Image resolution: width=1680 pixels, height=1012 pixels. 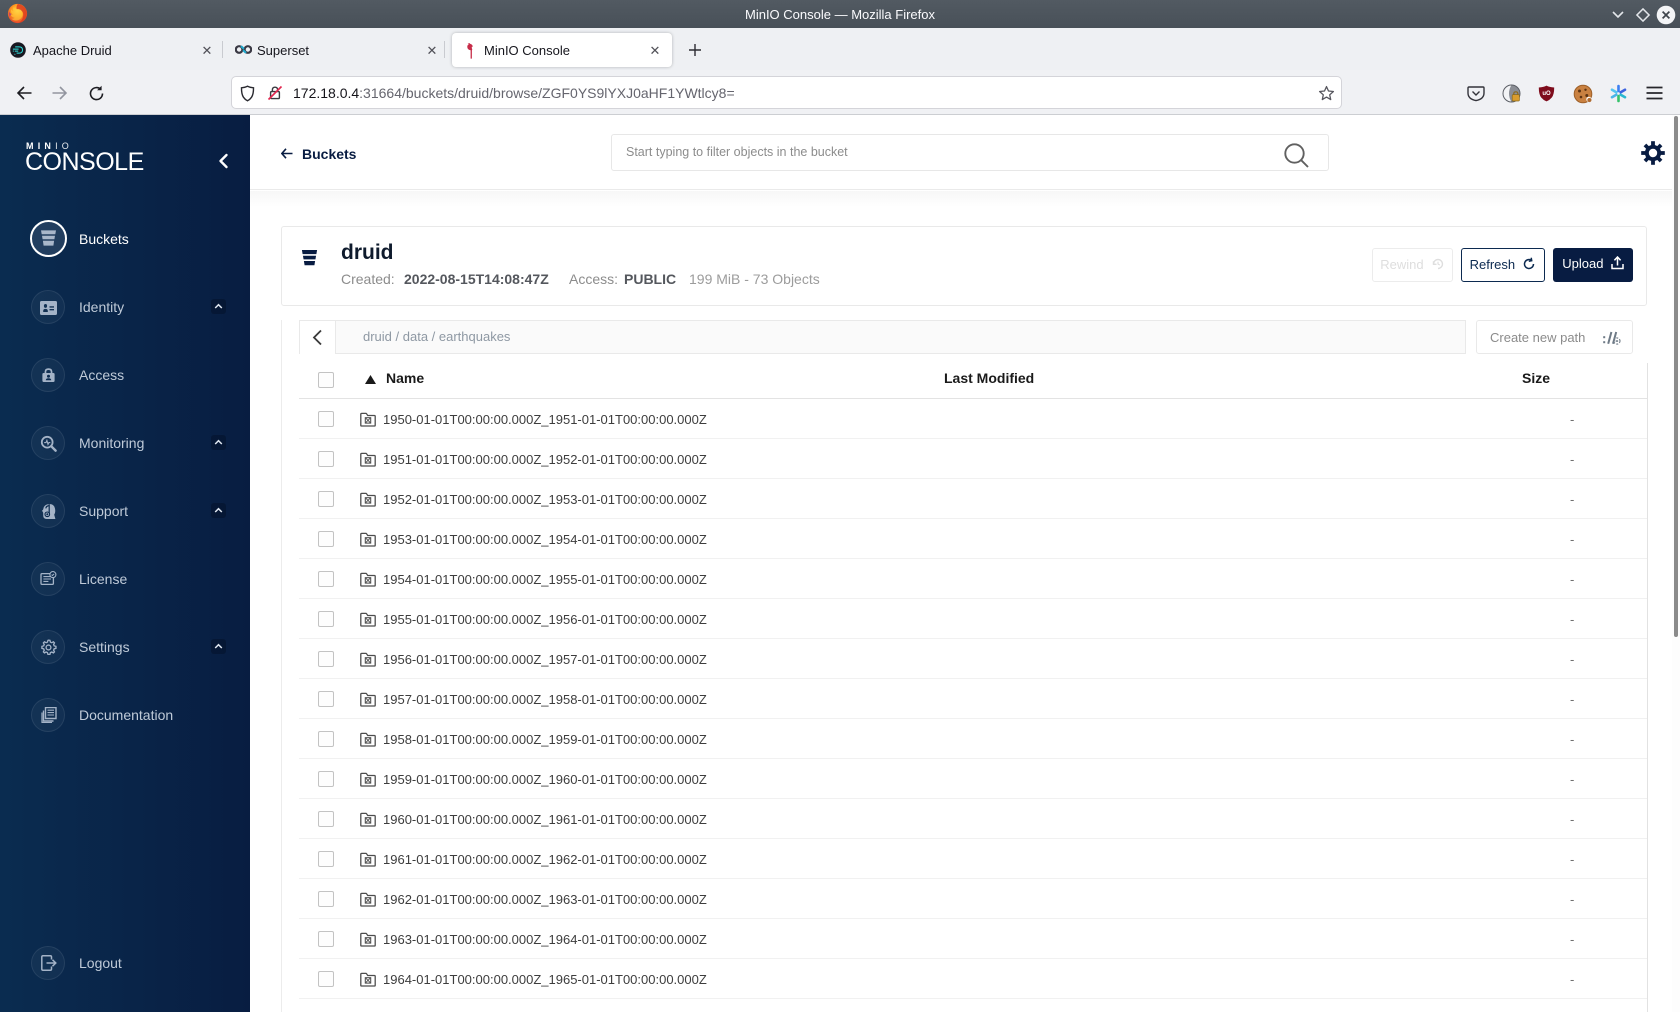 I want to click on svg-text: uO, so click(x=1546, y=94).